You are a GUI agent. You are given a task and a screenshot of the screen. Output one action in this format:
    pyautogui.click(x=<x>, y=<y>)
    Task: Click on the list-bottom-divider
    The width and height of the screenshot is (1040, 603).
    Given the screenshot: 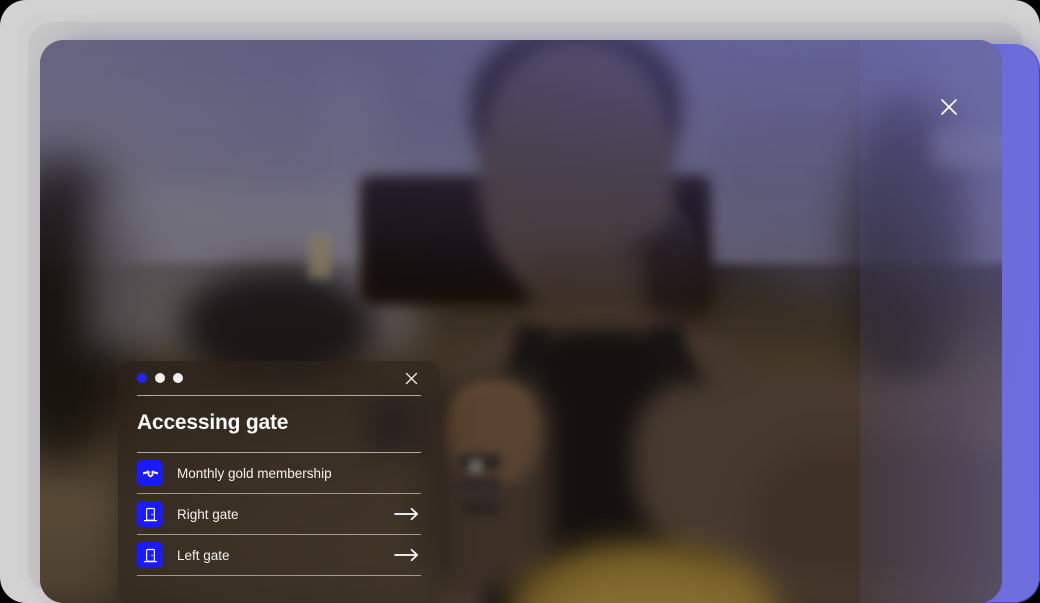 What is the action you would take?
    pyautogui.click(x=279, y=575)
    